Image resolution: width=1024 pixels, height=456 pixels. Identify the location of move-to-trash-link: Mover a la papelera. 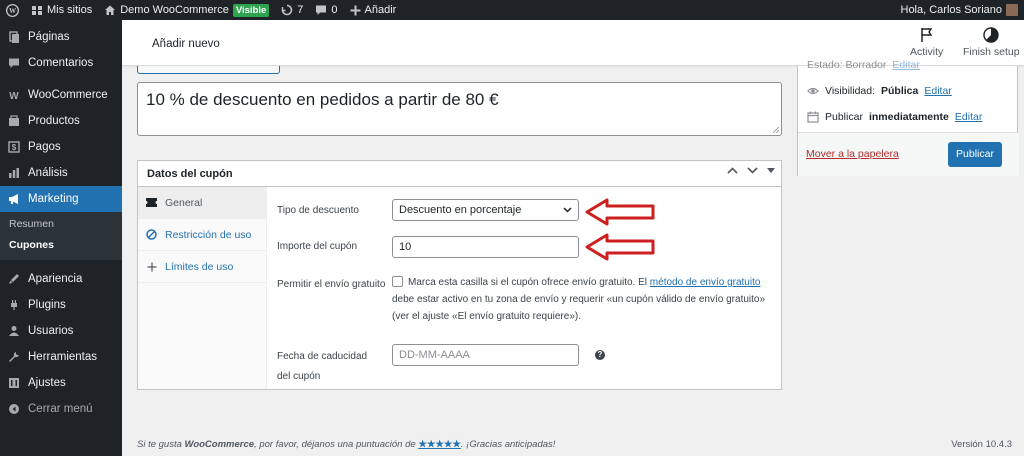
(852, 154).